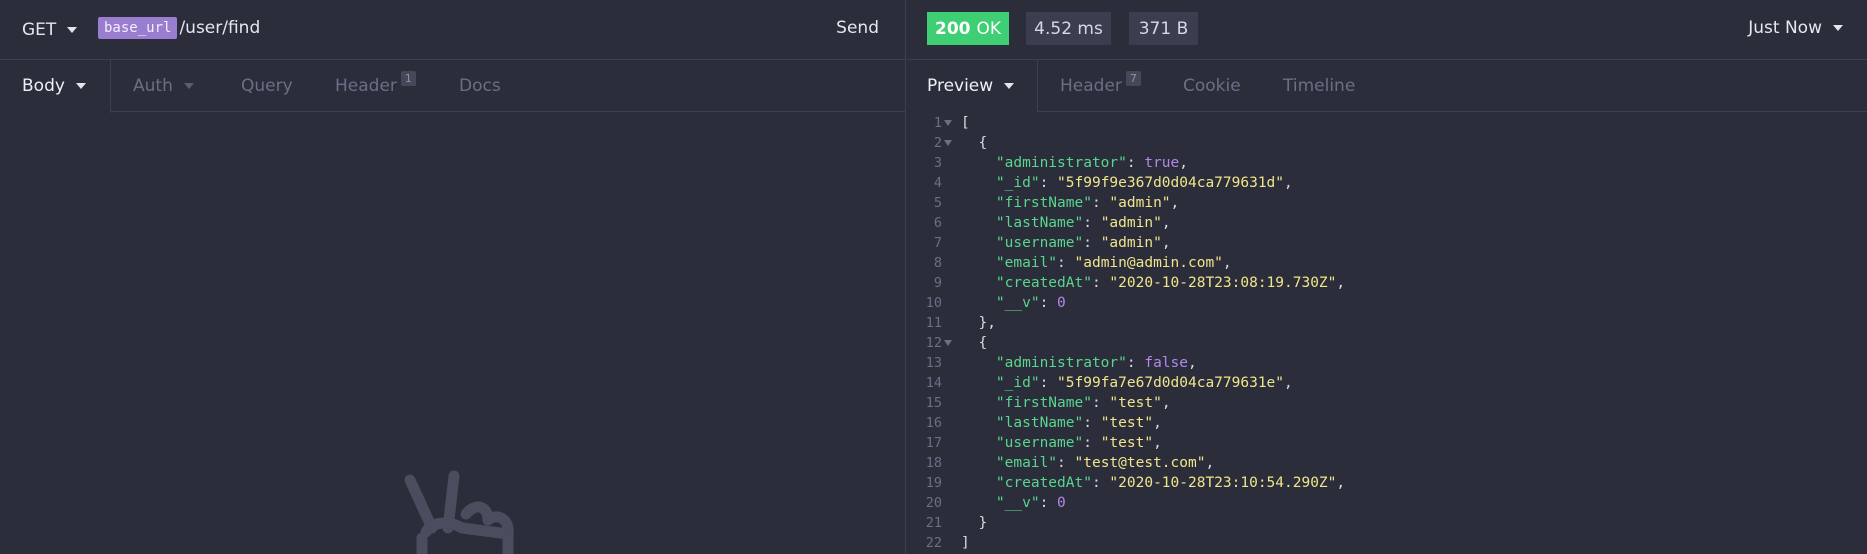 The height and width of the screenshot is (554, 1867). I want to click on code-line: 2 {, so click(1387, 143).